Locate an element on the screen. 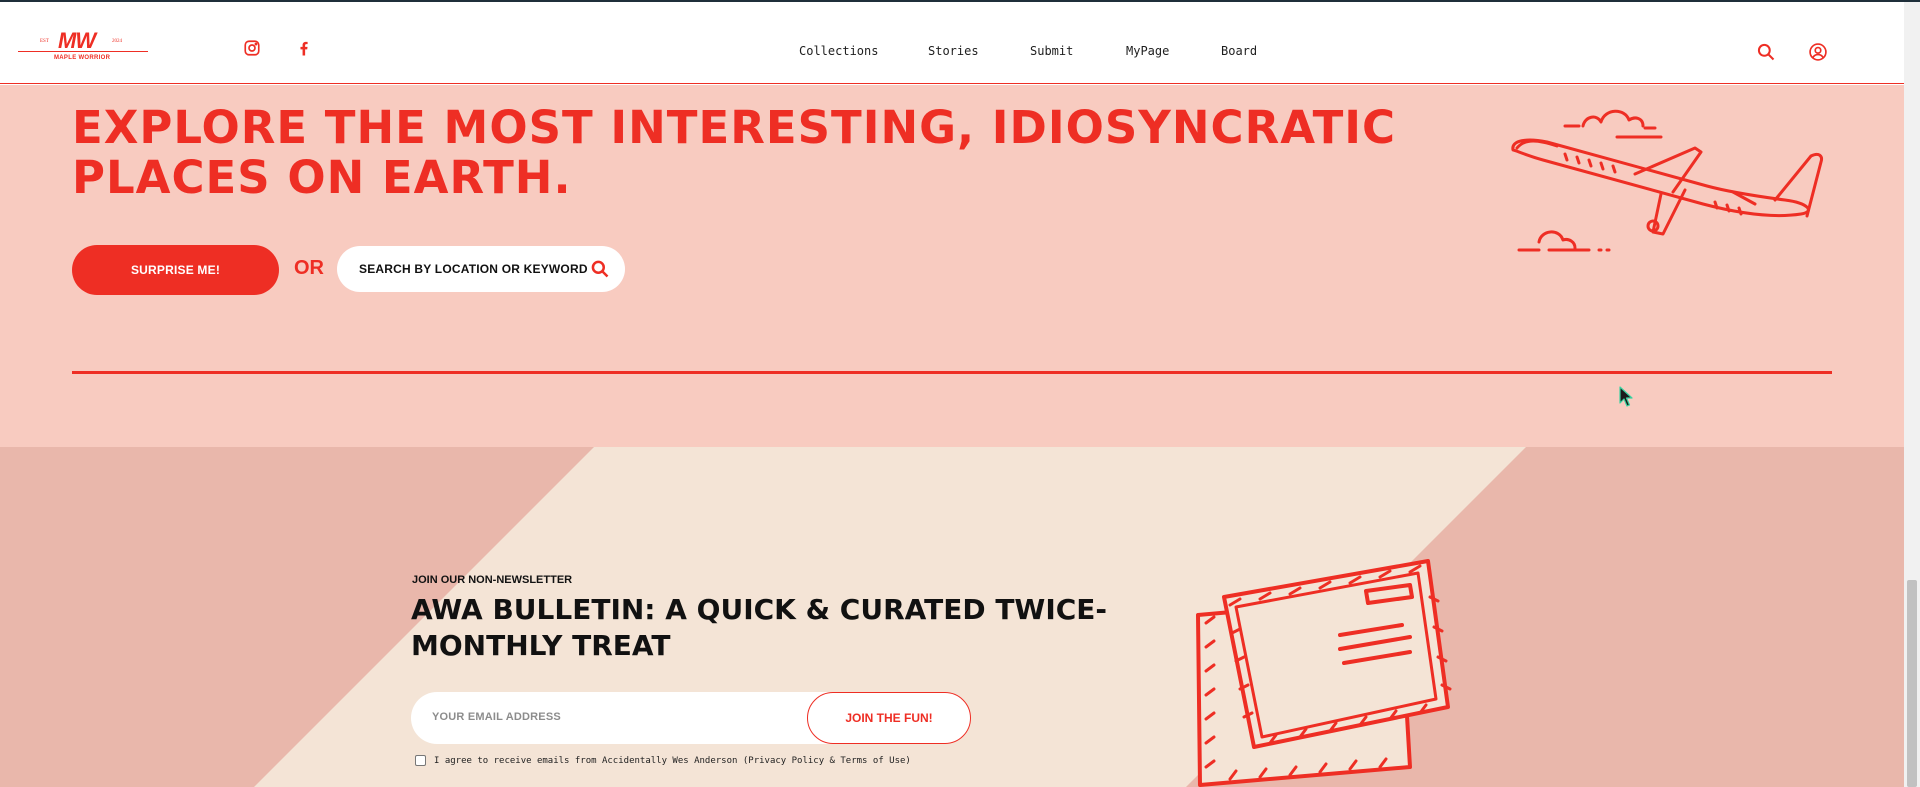 The image size is (1920, 787). nav-mypage: MyPage is located at coordinates (1147, 51).